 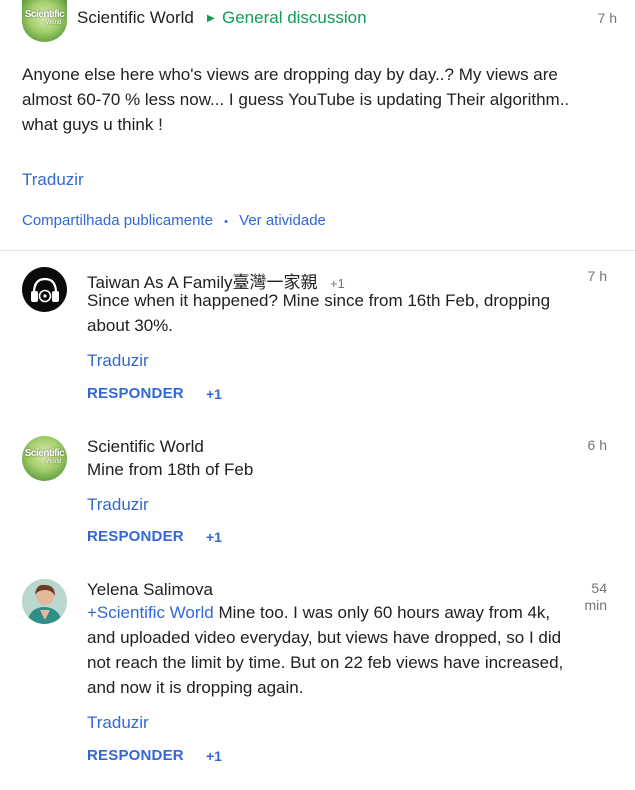 I want to click on comment-timestamp: 6 h, so click(x=583, y=445).